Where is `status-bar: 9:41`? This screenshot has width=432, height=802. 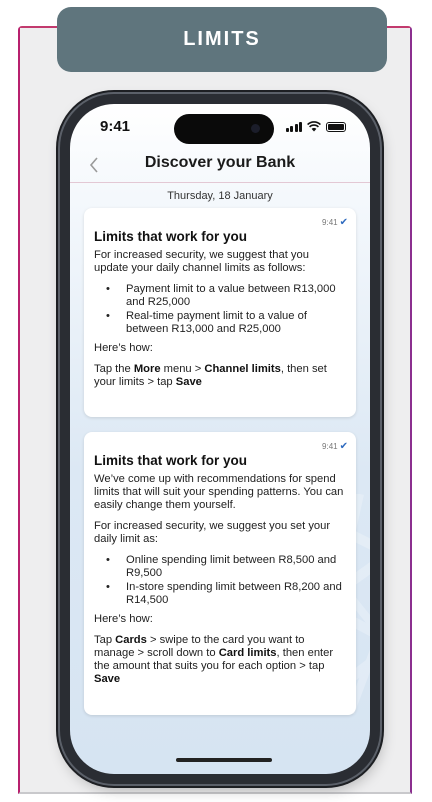 status-bar: 9:41 is located at coordinates (220, 126).